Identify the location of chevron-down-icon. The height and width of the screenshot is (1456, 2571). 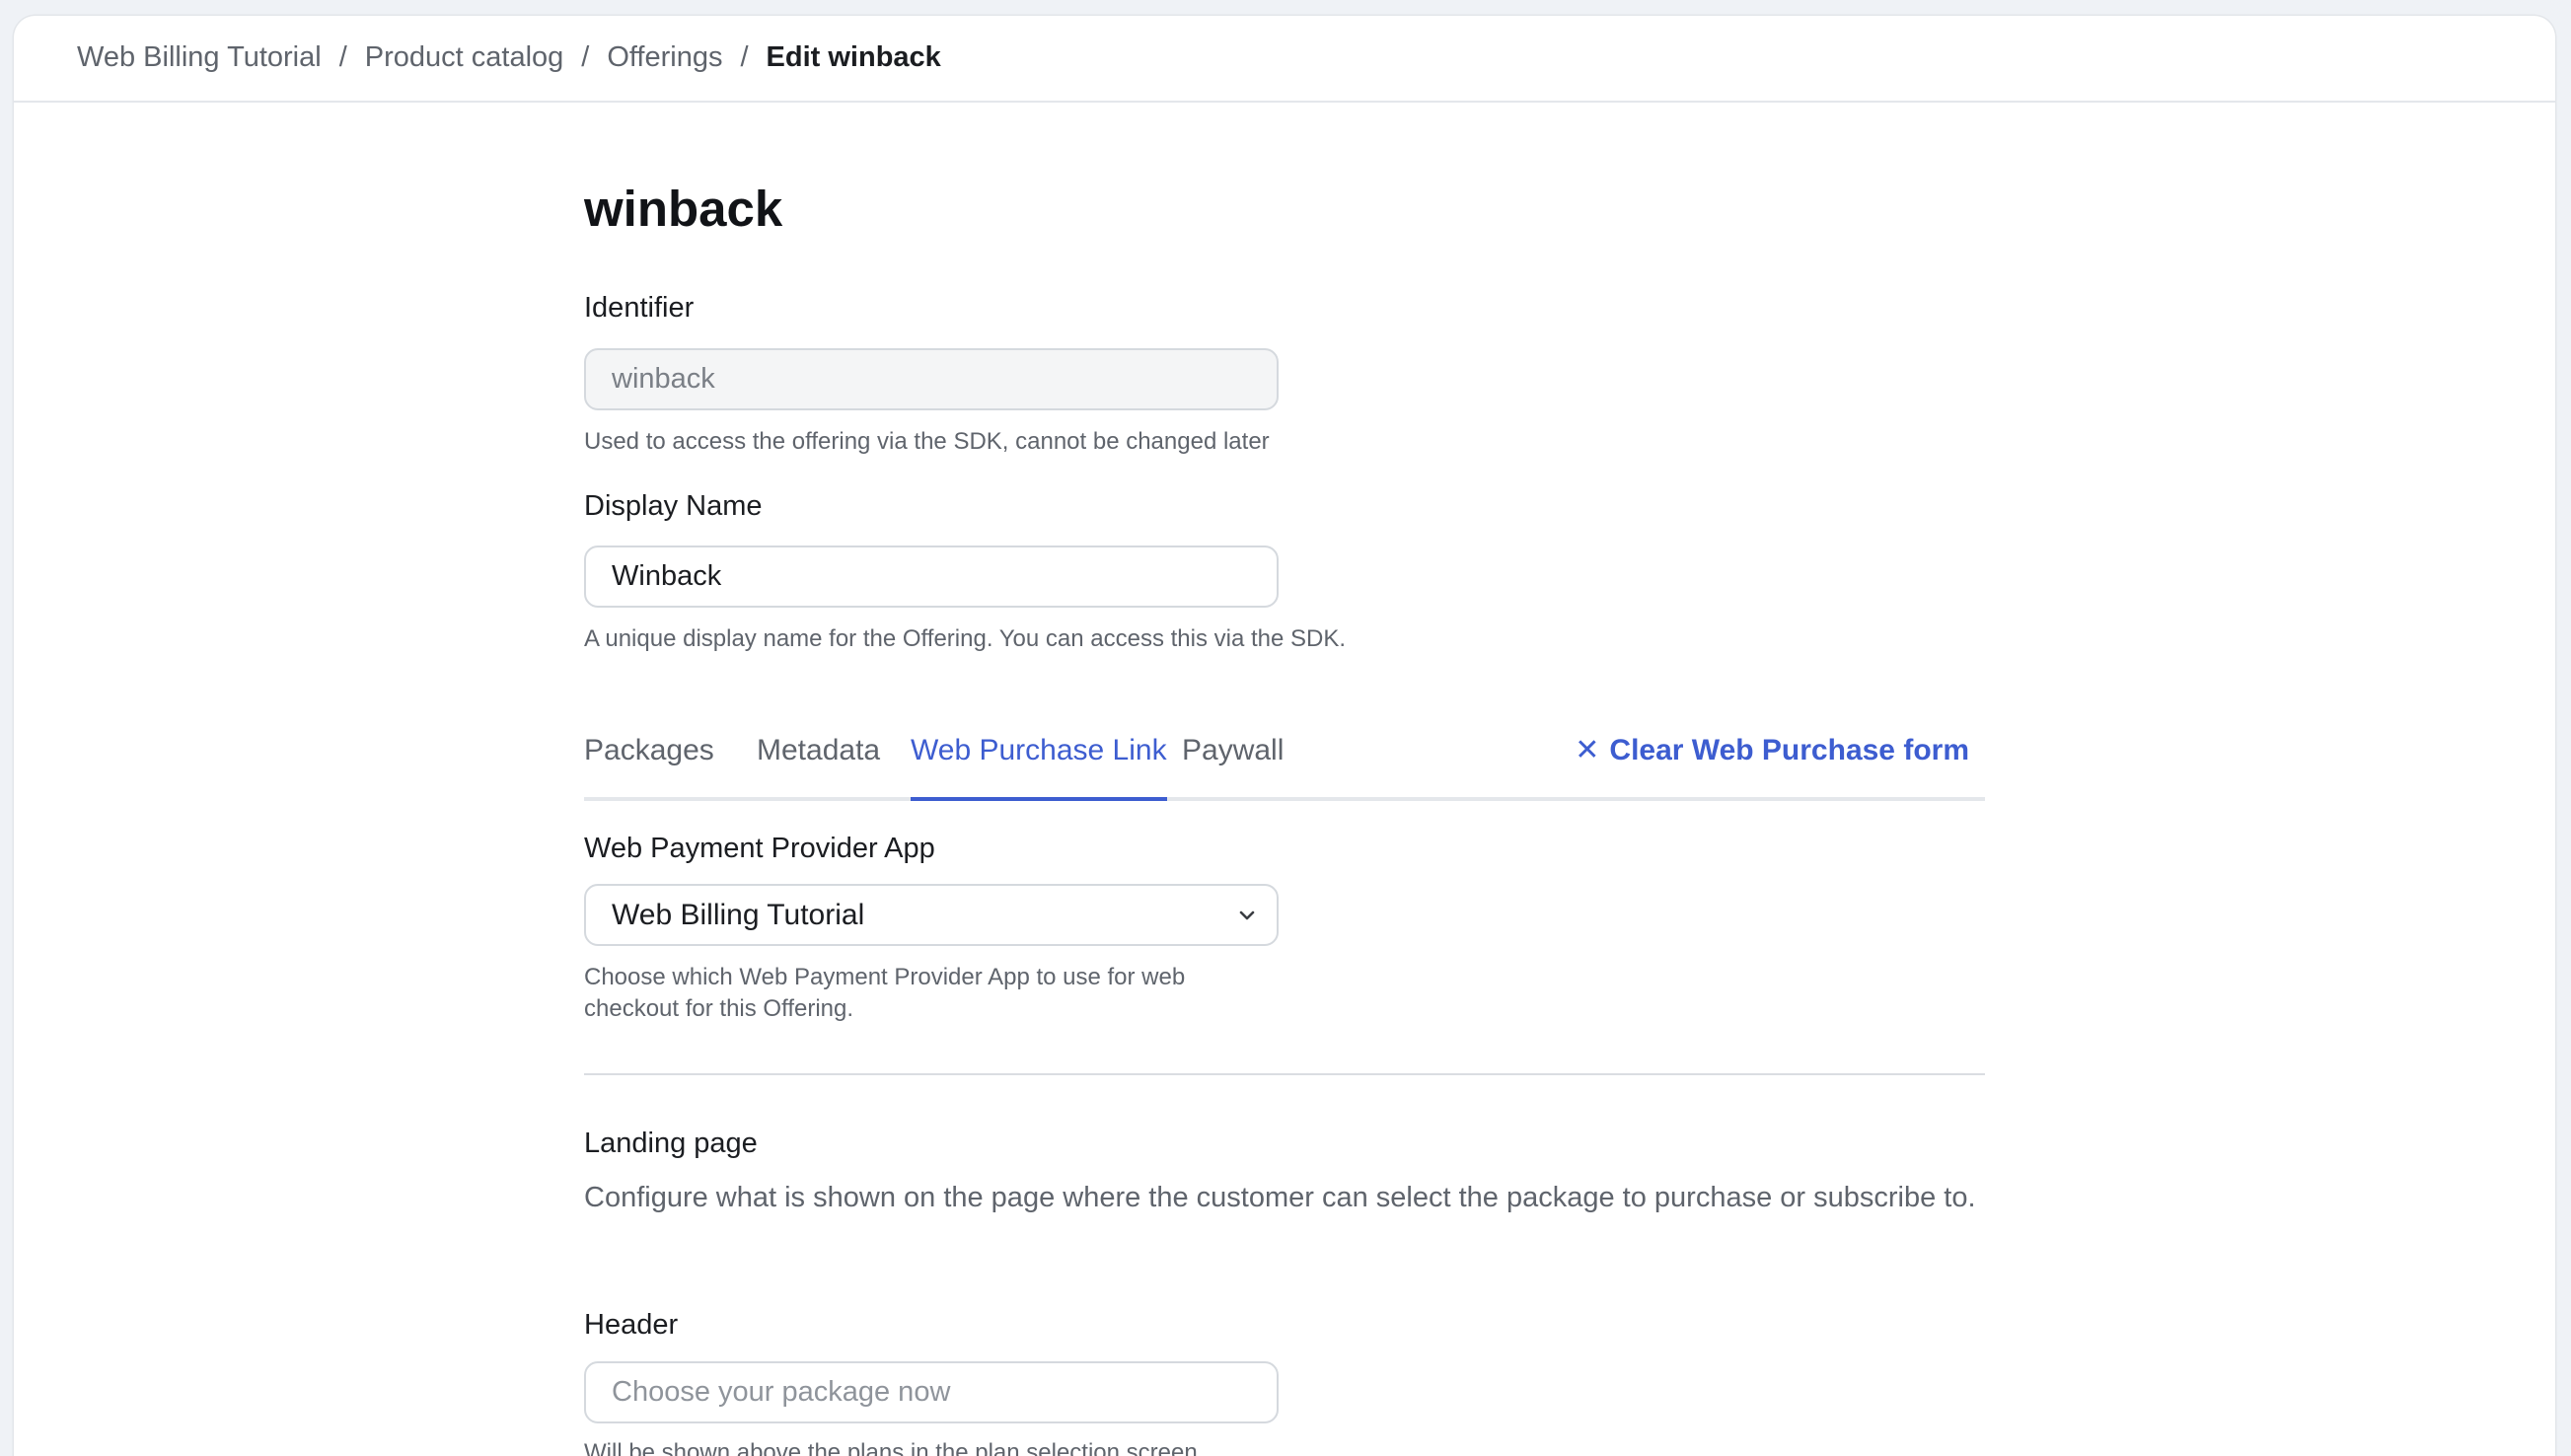
(1247, 915).